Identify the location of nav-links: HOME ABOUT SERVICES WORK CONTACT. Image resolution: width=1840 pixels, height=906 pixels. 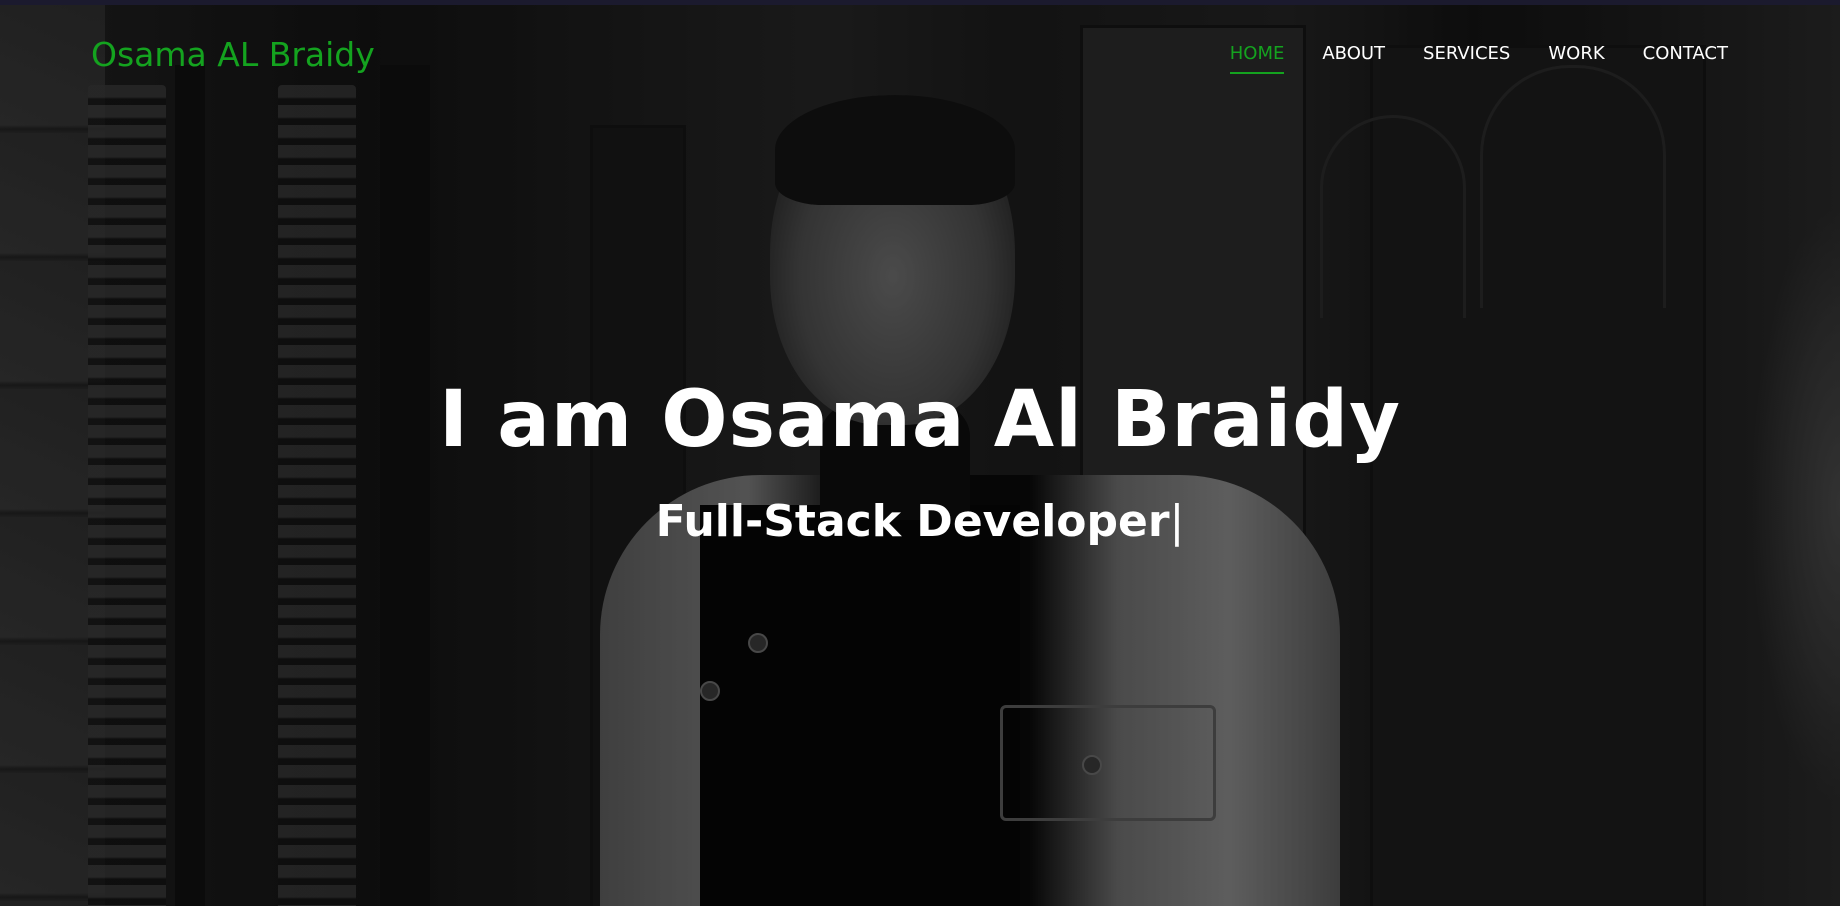
(1478, 58).